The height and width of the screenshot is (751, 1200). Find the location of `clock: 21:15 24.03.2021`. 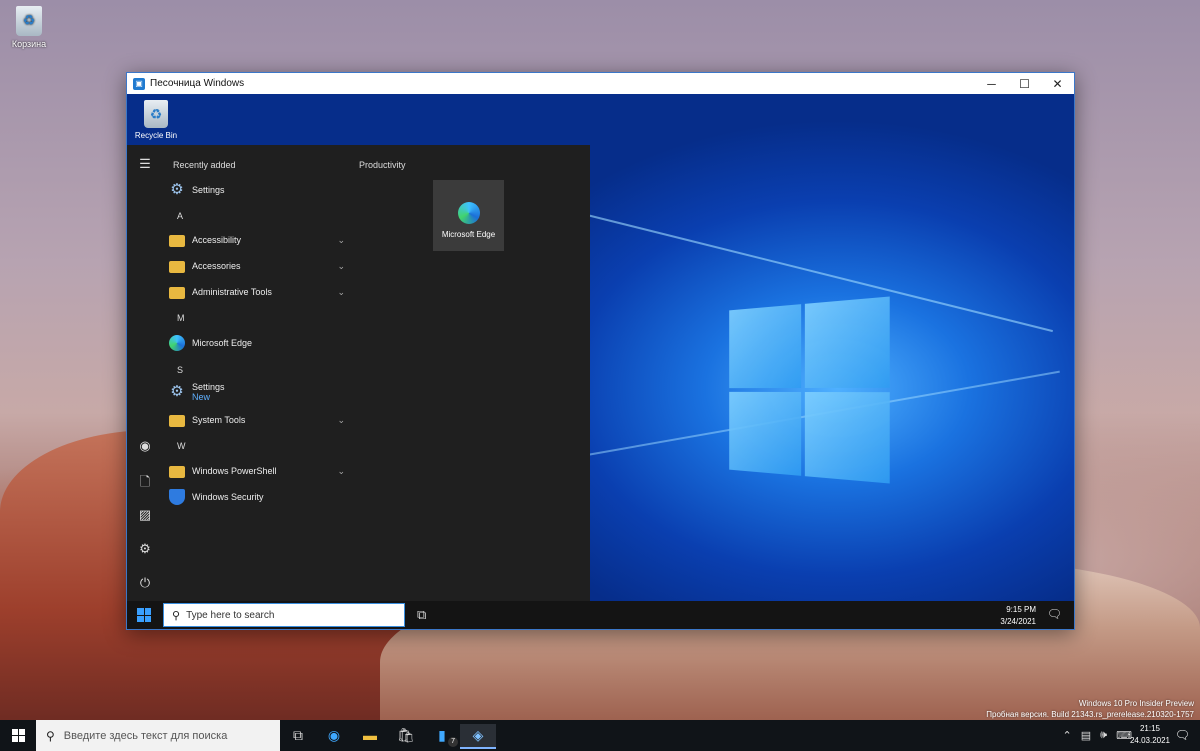

clock: 21:15 24.03.2021 is located at coordinates (1150, 735).